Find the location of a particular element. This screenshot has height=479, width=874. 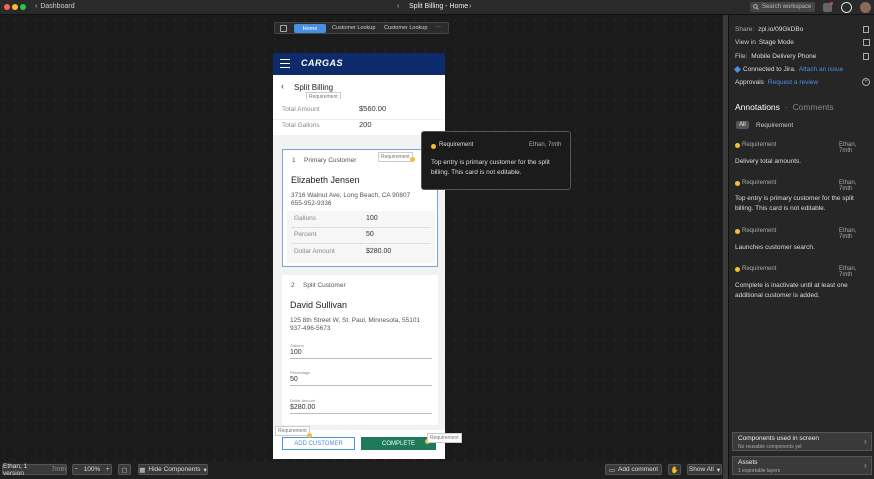

assets-section: Assets 1 exportable layers › is located at coordinates (802, 465).